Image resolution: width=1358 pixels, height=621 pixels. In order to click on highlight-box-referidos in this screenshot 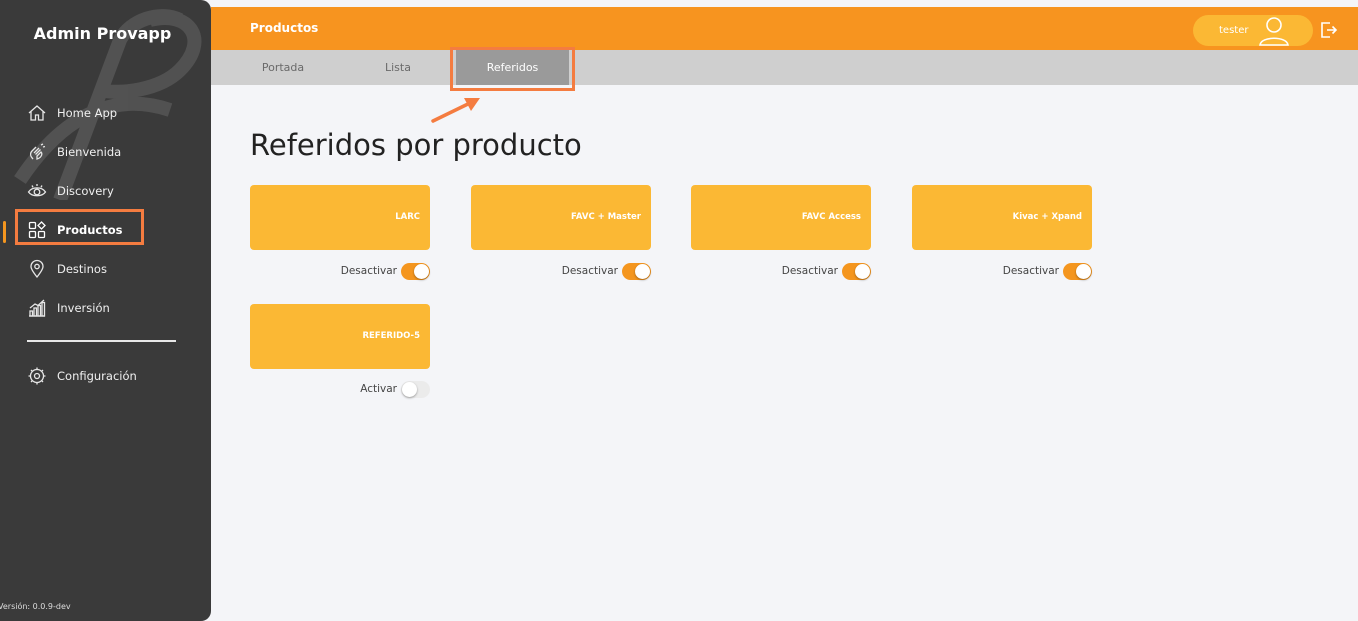, I will do `click(512, 69)`.